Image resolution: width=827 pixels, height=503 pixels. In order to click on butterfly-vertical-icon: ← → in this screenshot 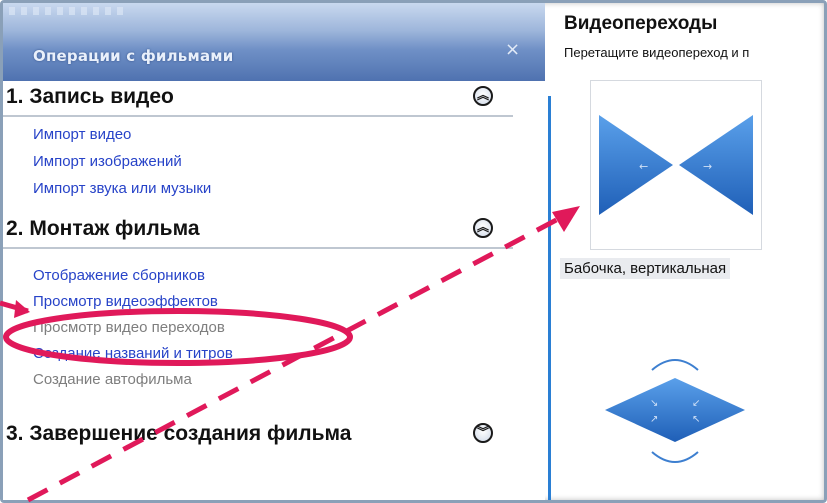, I will do `click(676, 165)`.